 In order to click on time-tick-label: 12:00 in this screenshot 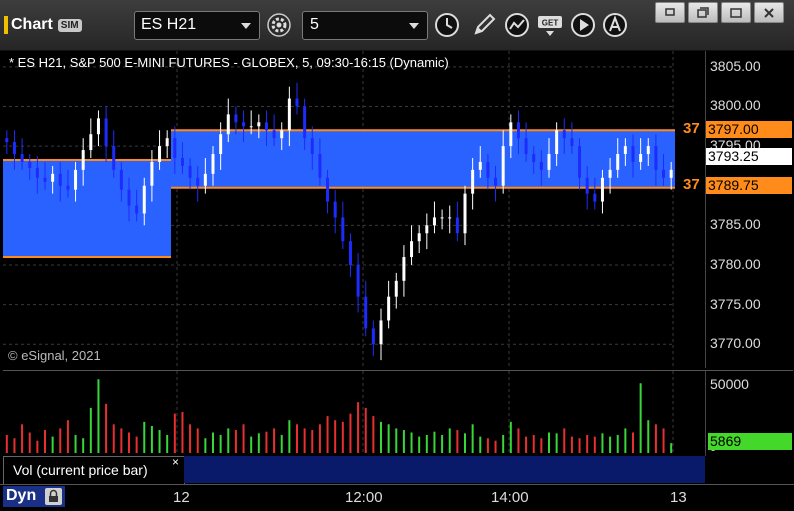, I will do `click(364, 497)`.